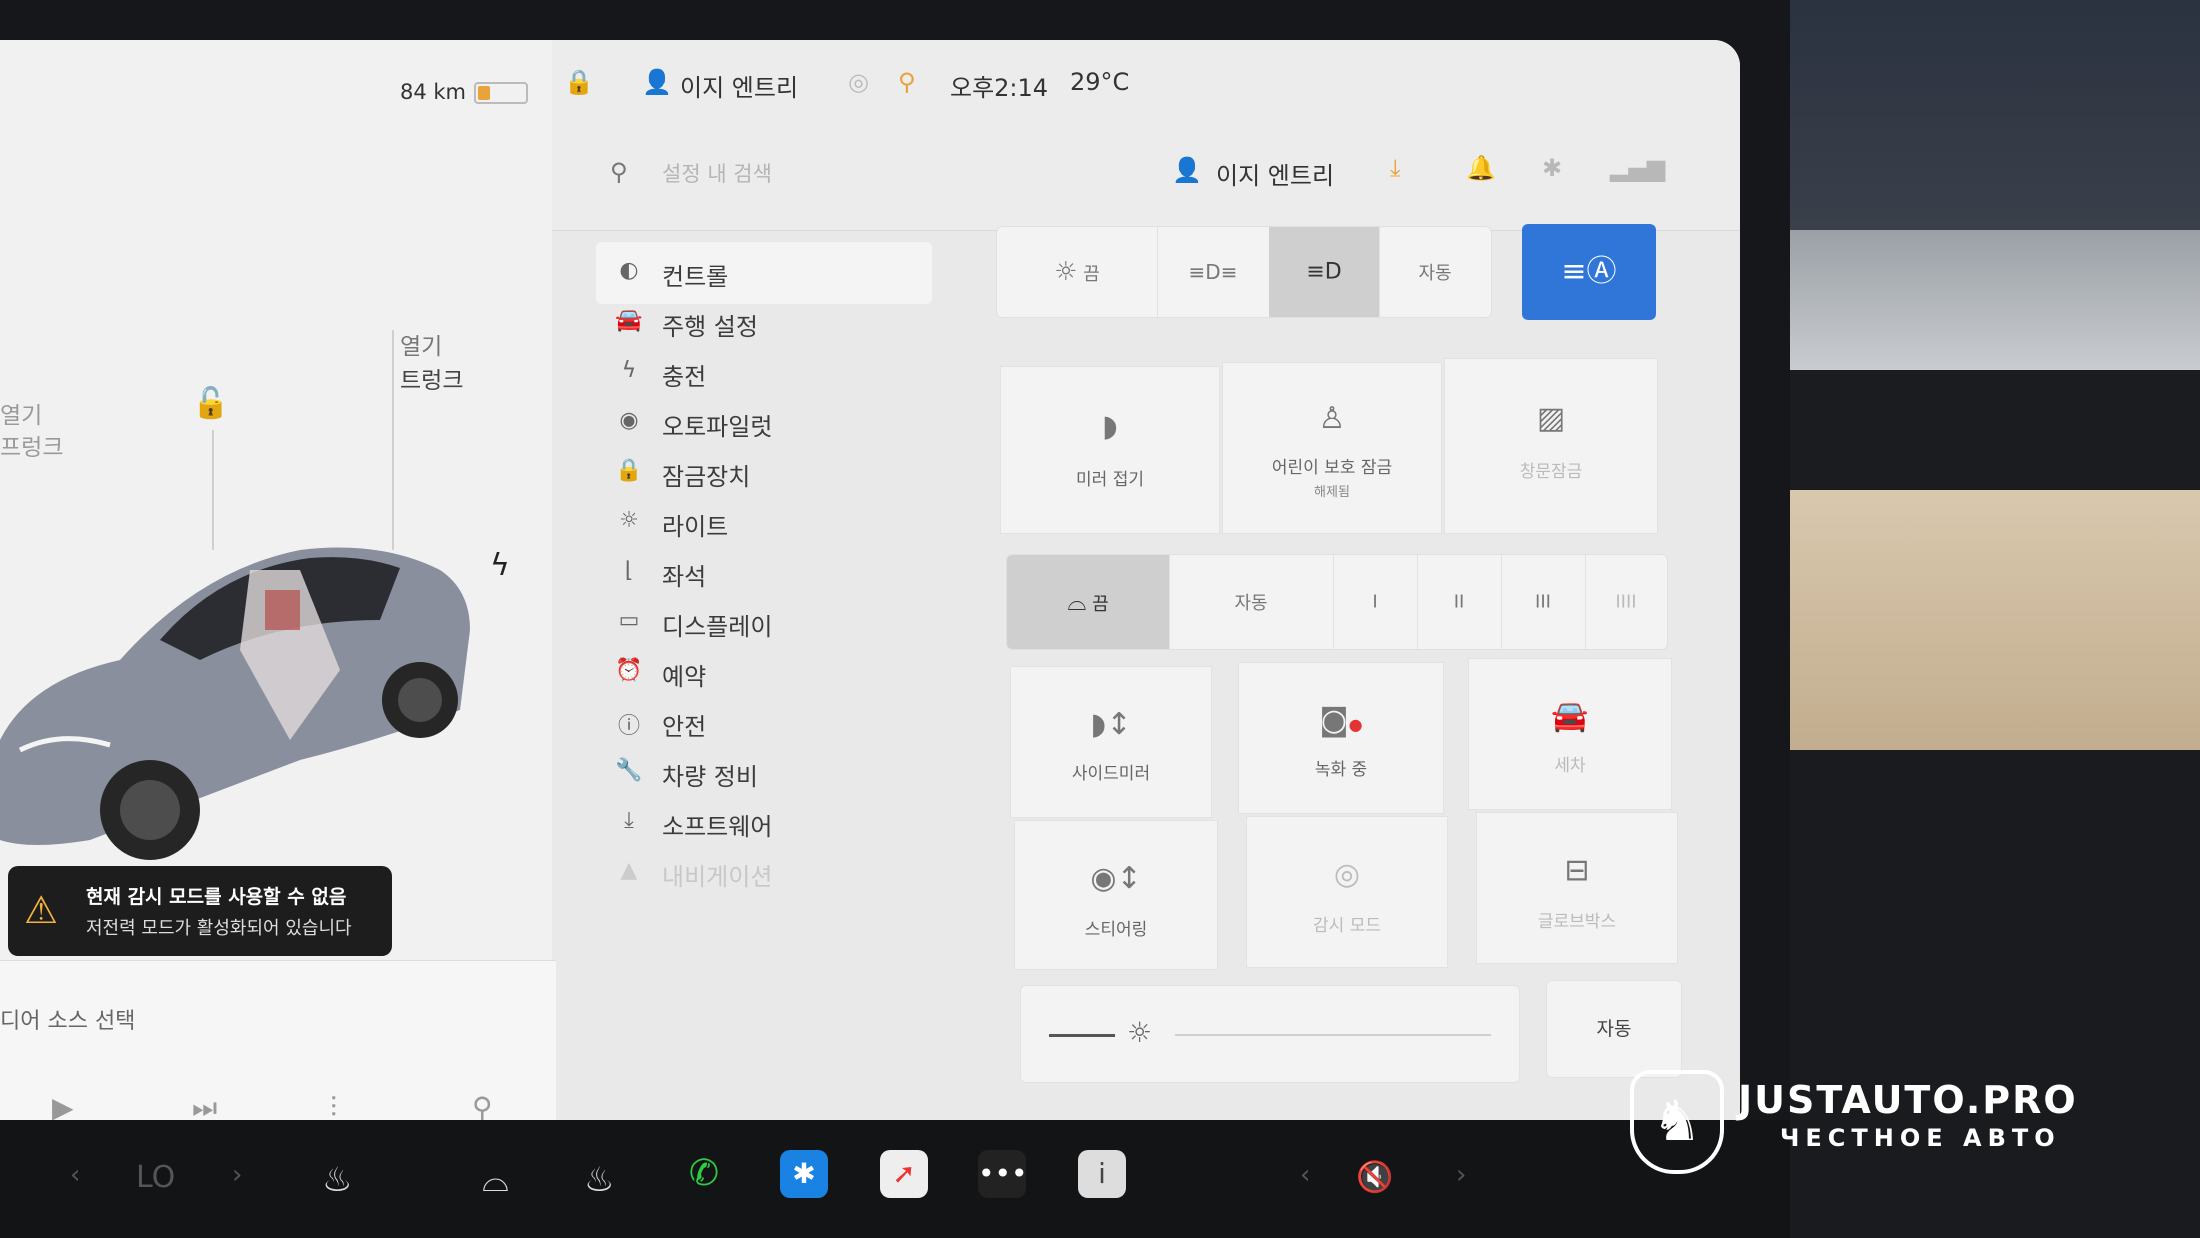 The image size is (2200, 1238). What do you see at coordinates (1251, 602) in the screenshot?
I see `wipers-auto-option: 자동` at bounding box center [1251, 602].